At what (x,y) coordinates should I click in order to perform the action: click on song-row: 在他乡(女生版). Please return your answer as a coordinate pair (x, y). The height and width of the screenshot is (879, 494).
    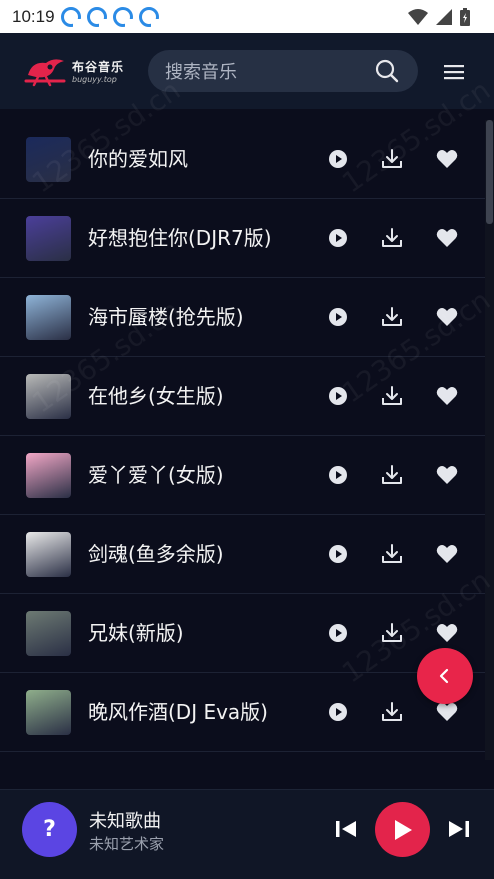
    Looking at the image, I should click on (242, 396).